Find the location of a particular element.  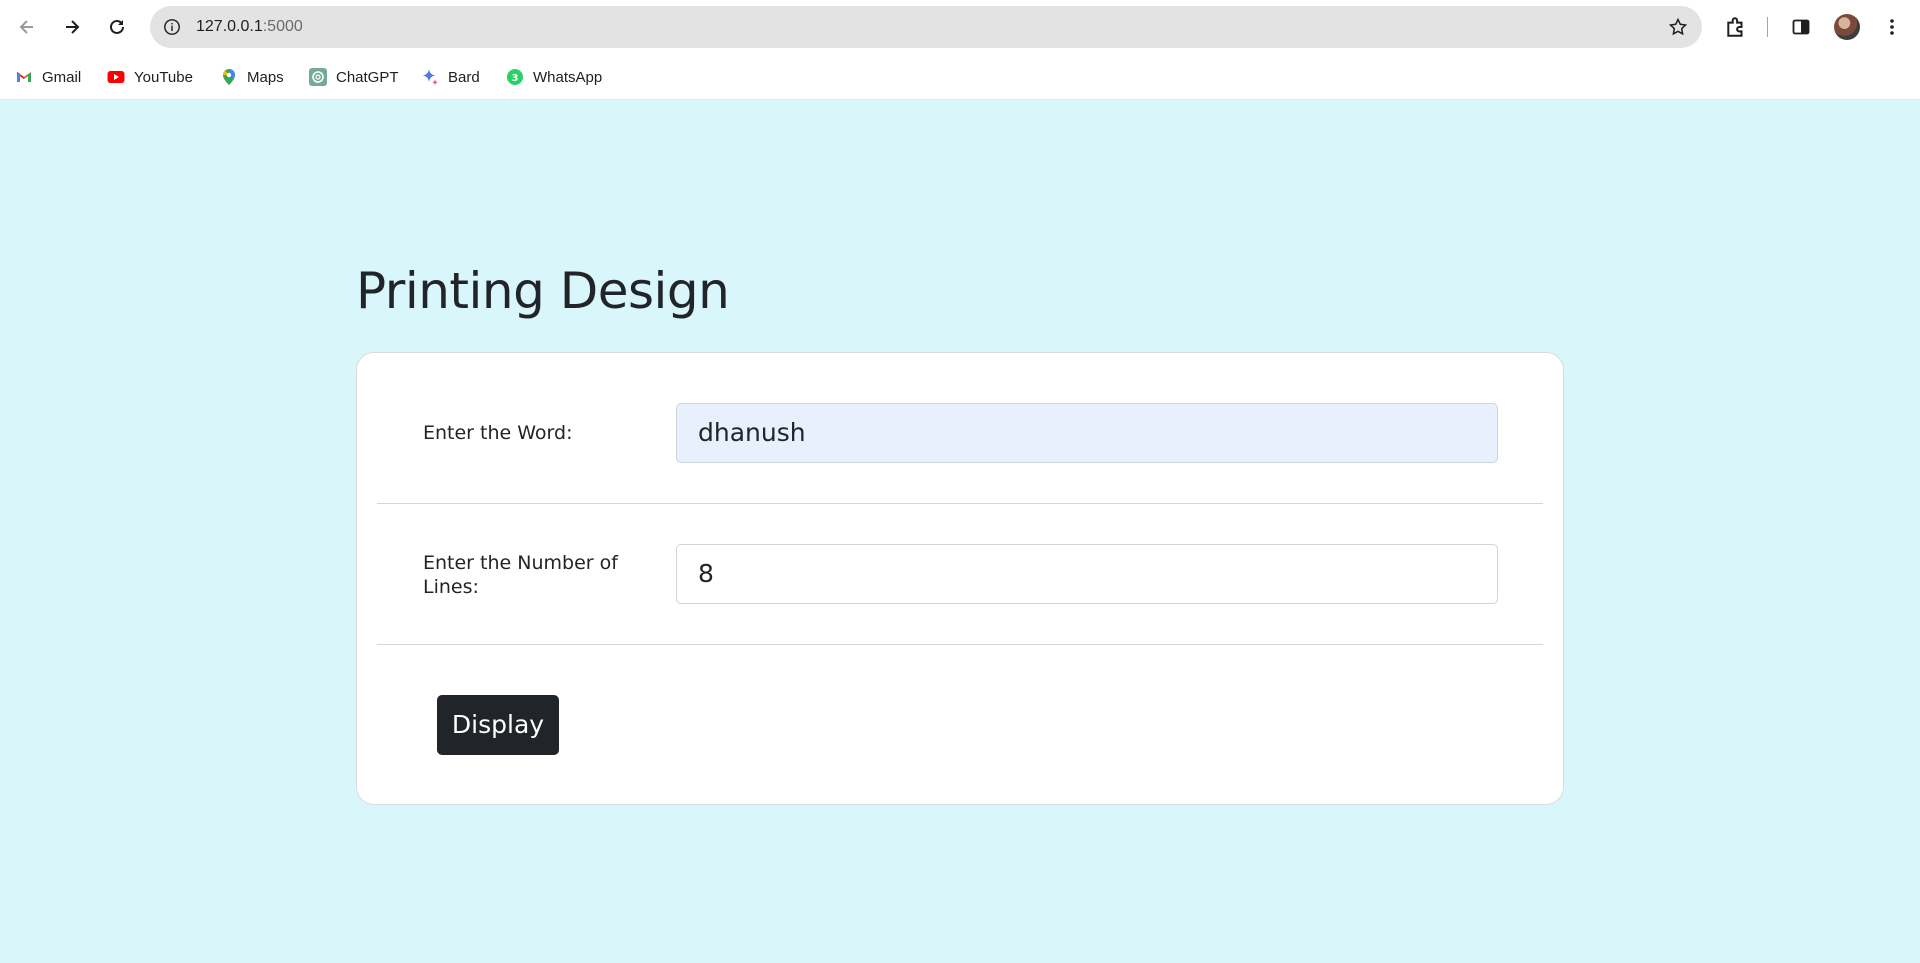

bard-icon is located at coordinates (430, 77).